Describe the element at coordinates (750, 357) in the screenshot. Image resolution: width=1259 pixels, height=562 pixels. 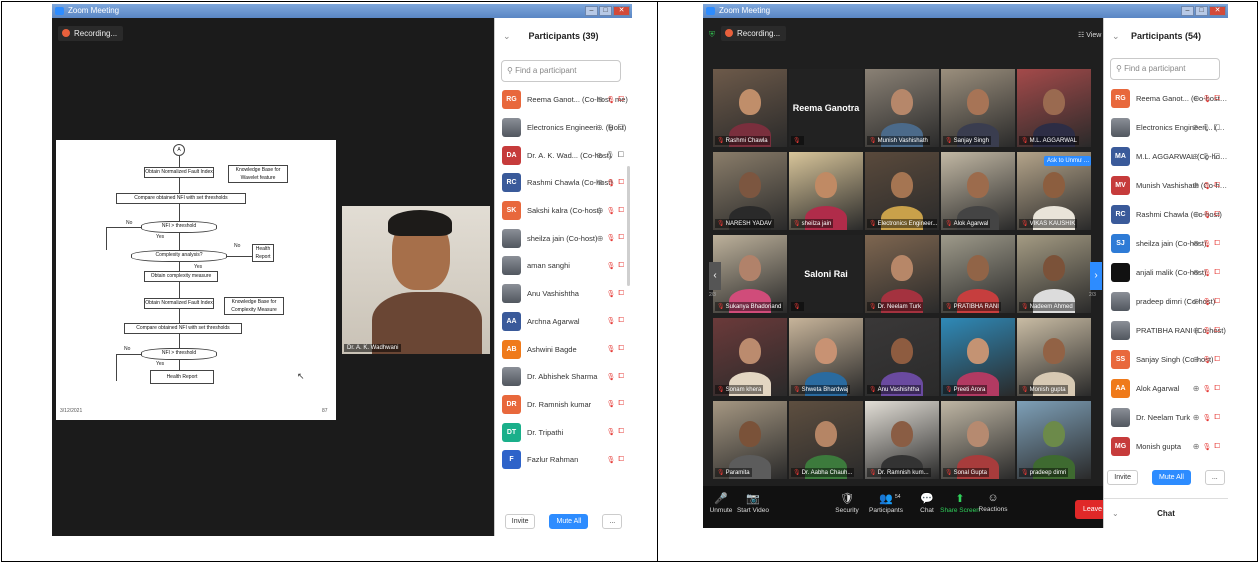
I see `video-tile: 🎙Sonam khera` at that location.